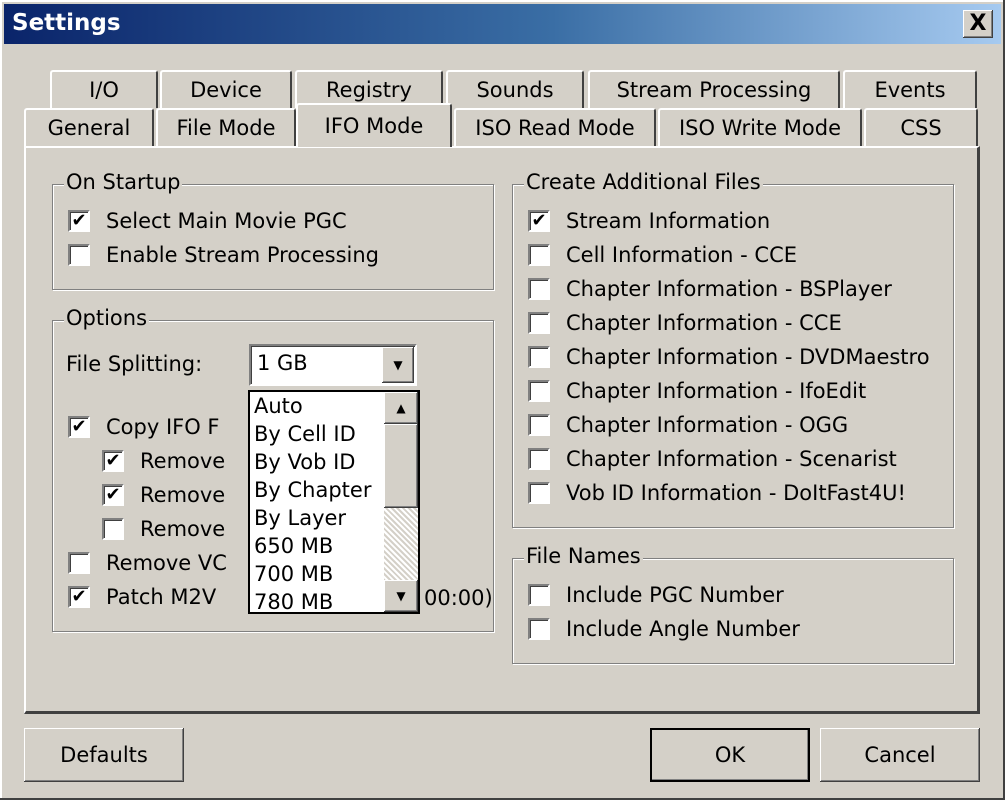  I want to click on combo-value: 1 GB, so click(282, 363).